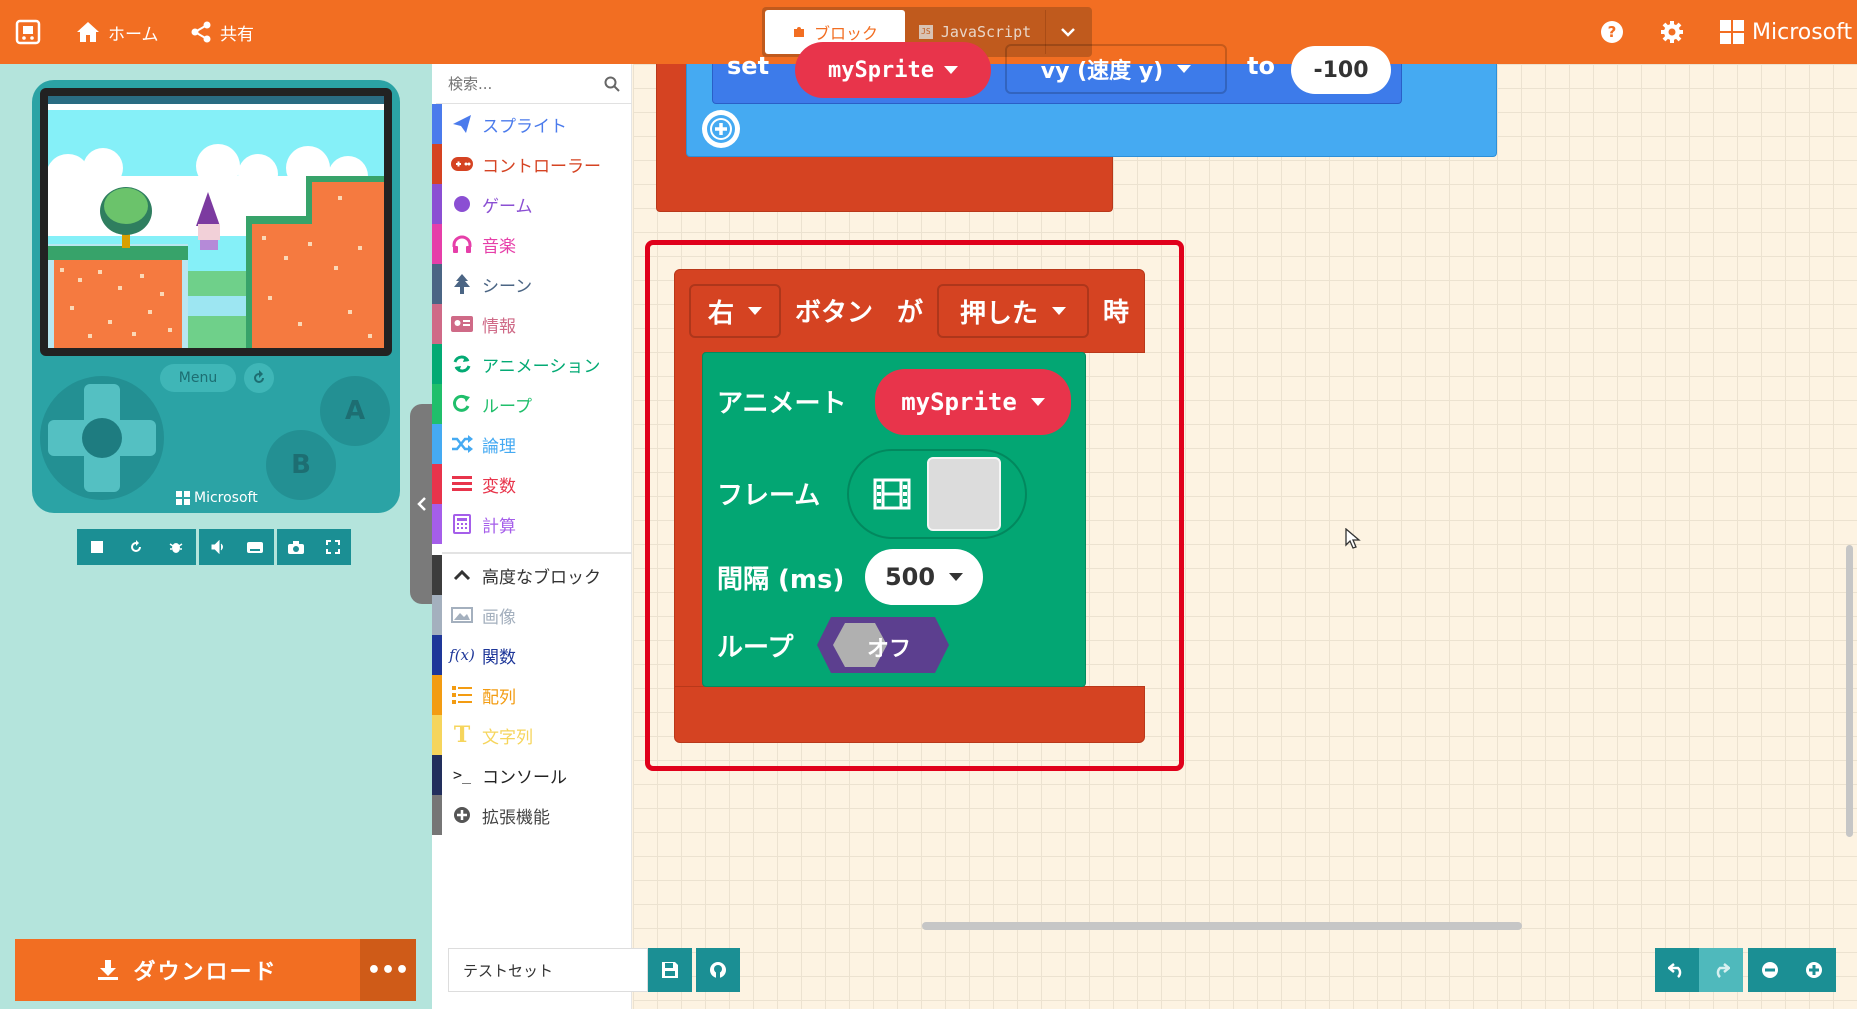 The width and height of the screenshot is (1857, 1009). I want to click on mouse-cursor-icon, so click(1353, 538).